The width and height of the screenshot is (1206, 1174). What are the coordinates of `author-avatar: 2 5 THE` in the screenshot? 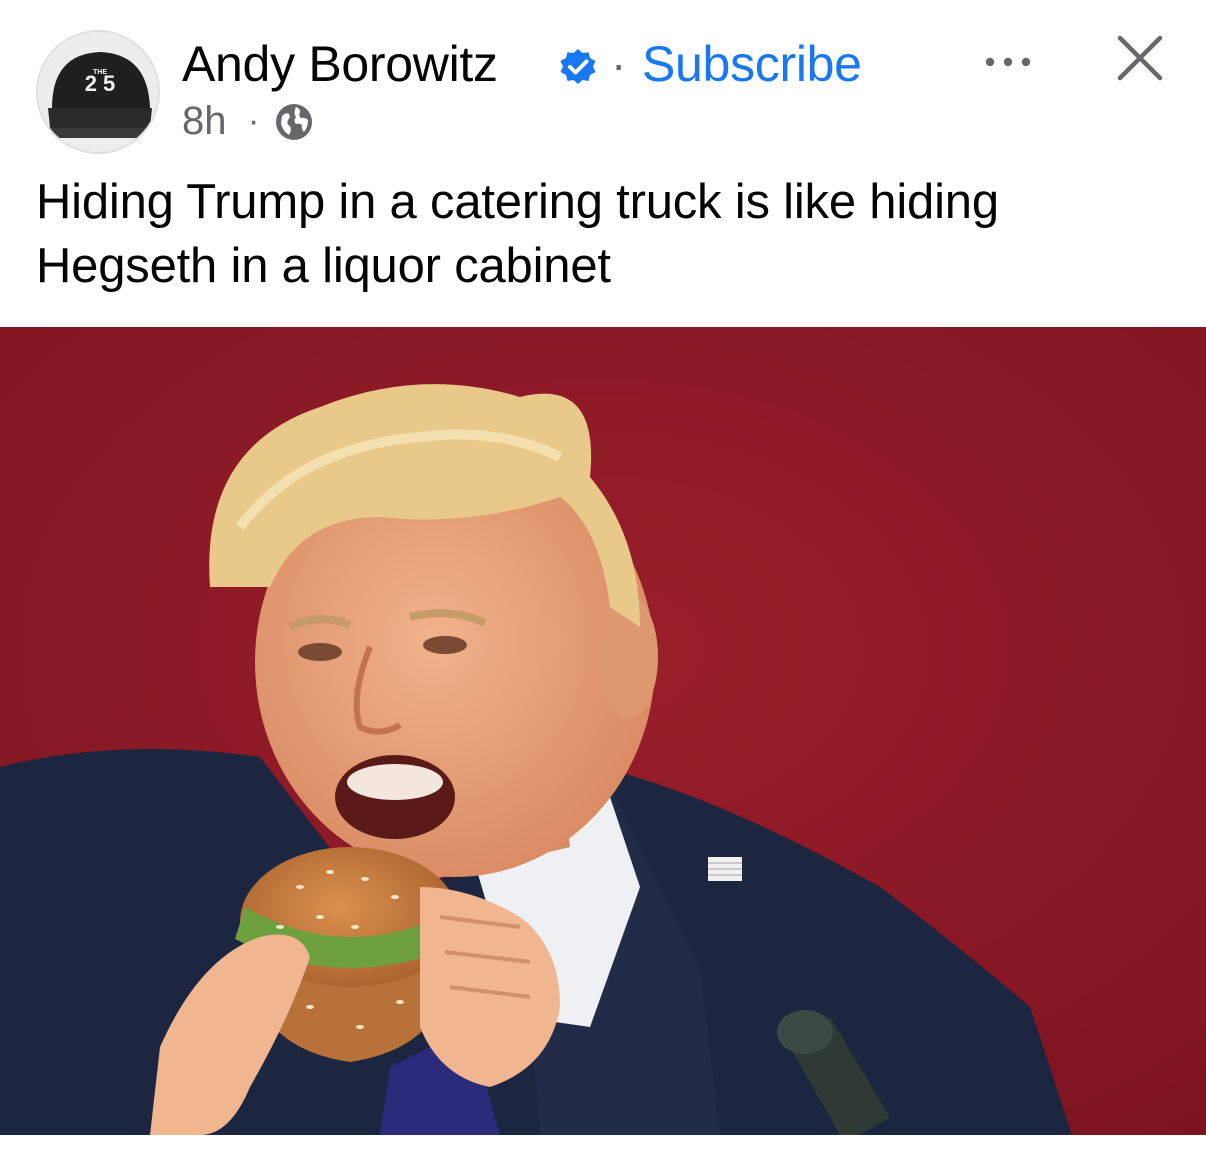 It's located at (98, 92).